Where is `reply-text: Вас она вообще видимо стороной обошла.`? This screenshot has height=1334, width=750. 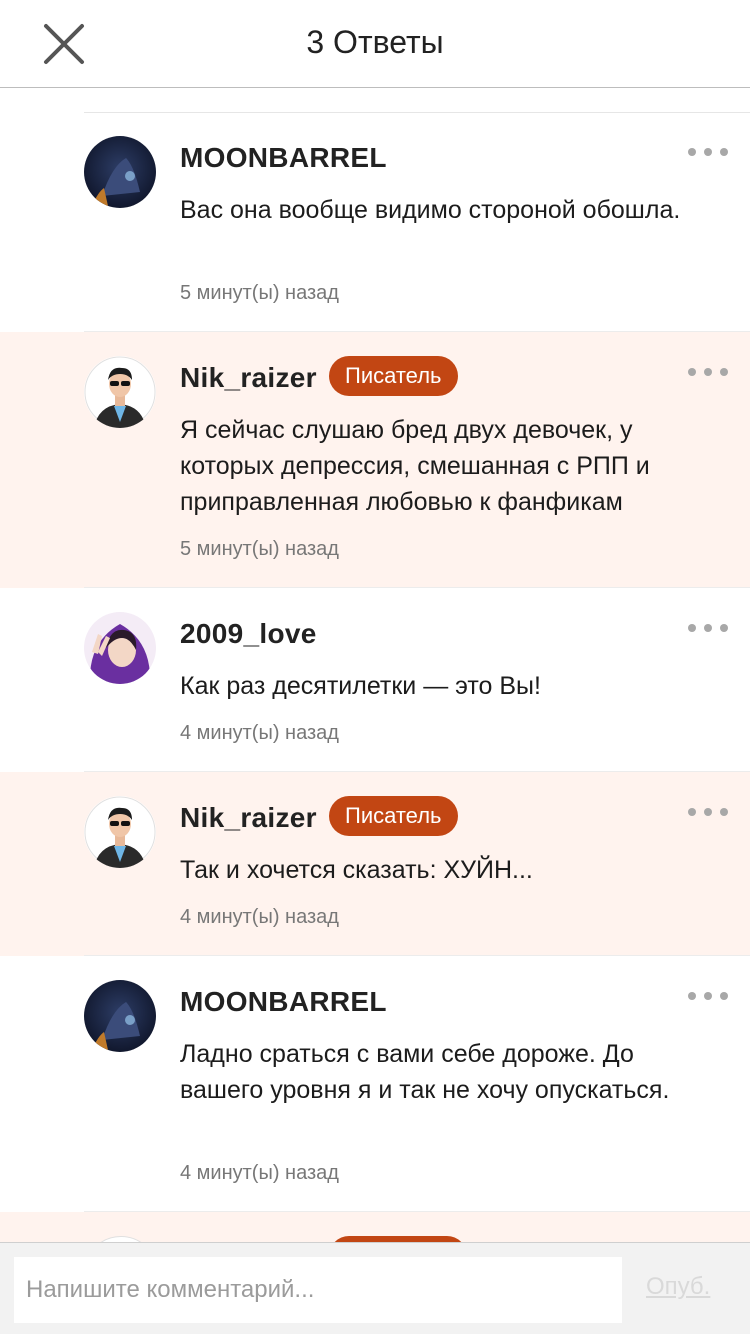
reply-text: Вас она вообще видимо стороной обошла. is located at coordinates (430, 210).